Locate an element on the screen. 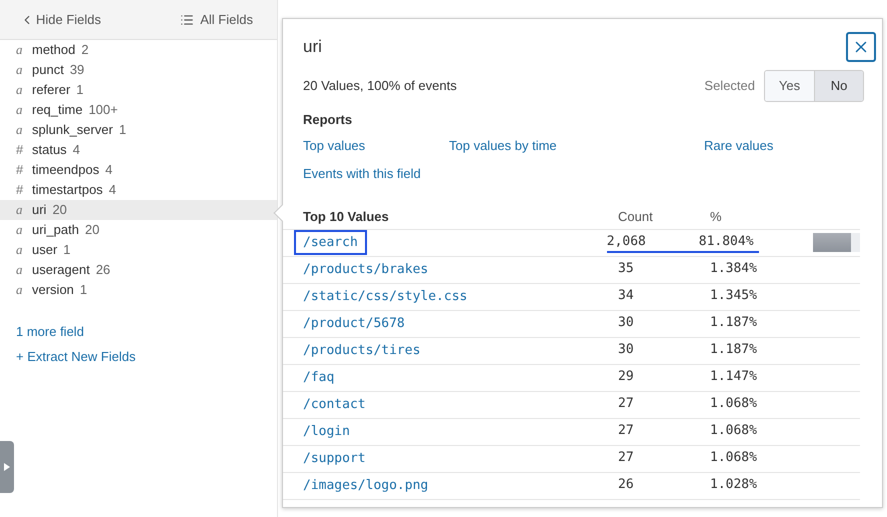 The image size is (887, 517). value-link: /support is located at coordinates (334, 458).